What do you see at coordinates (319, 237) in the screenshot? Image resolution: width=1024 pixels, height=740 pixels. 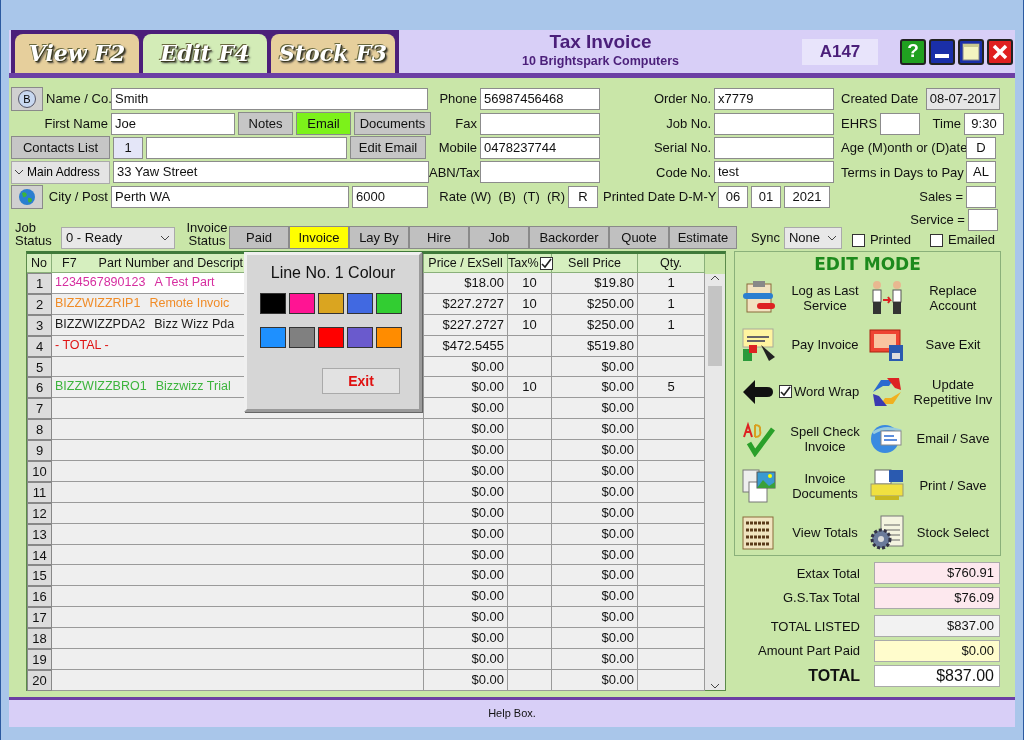 I see `status-button: Invoice` at bounding box center [319, 237].